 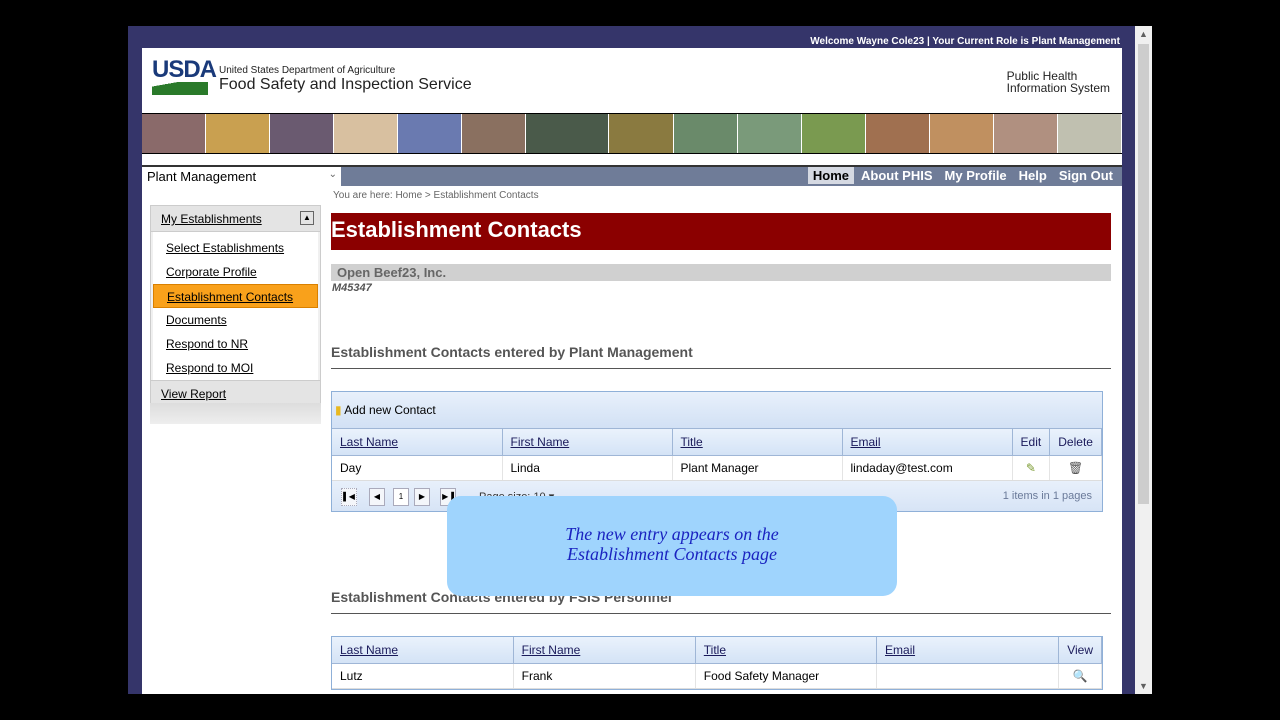 I want to click on establishment-id: M45347, so click(x=352, y=288).